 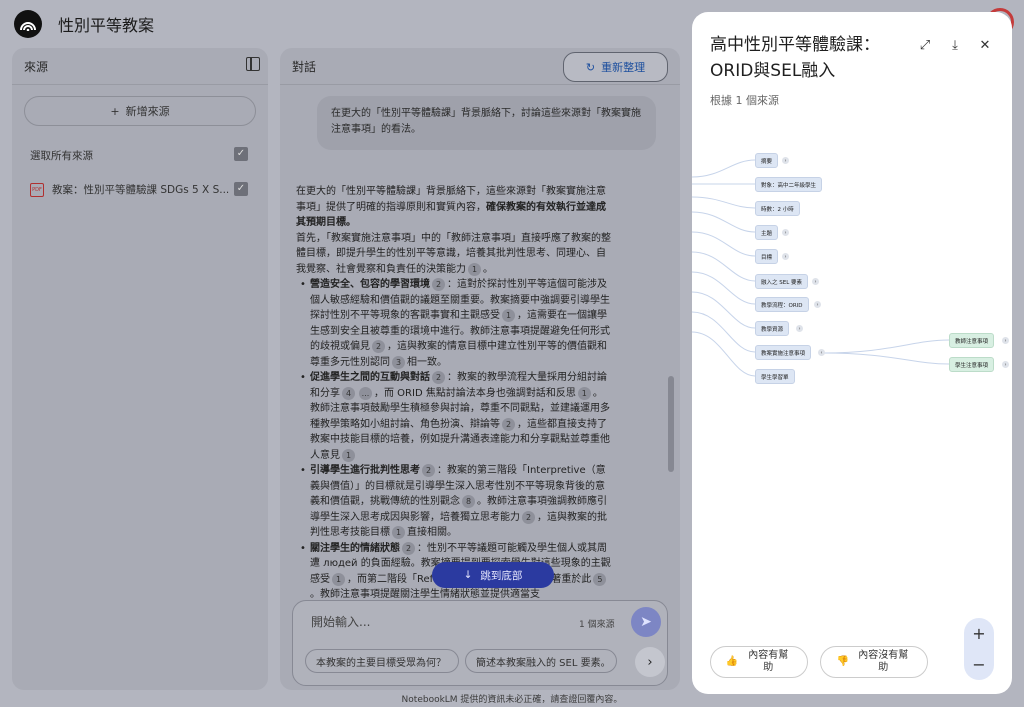 What do you see at coordinates (789, 184) in the screenshot?
I see `mindmap-node: 對象：高中二年級學生` at bounding box center [789, 184].